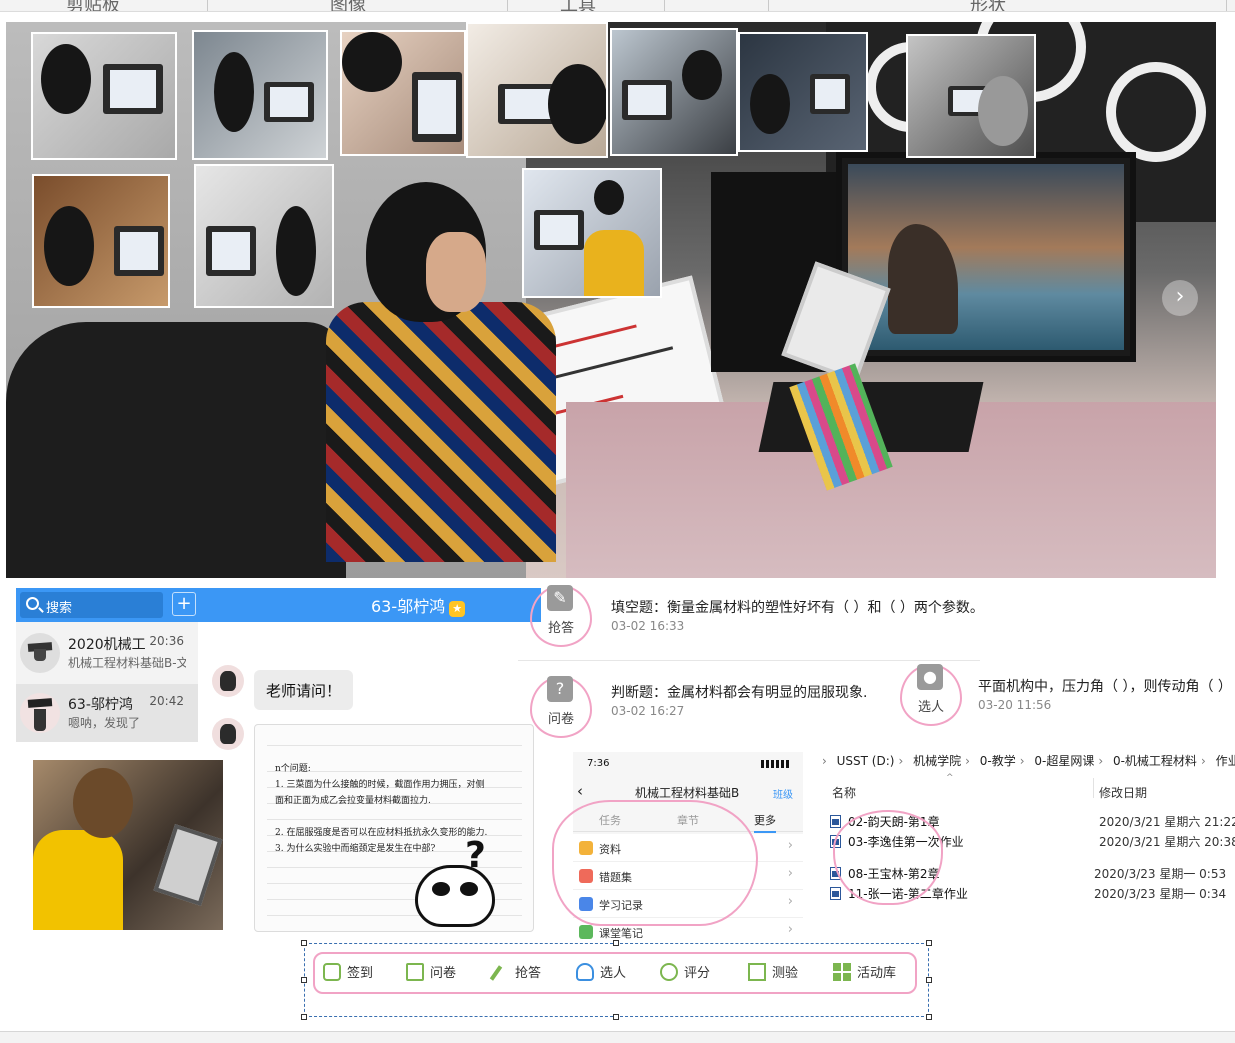  I want to click on cloud-outline-icon, so click(655, 863).